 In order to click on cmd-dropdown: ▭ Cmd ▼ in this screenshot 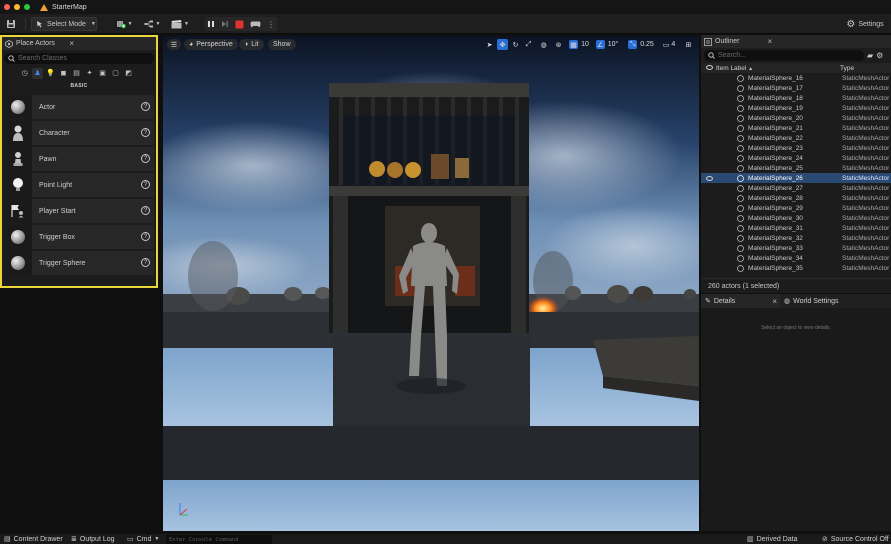, I will do `click(143, 539)`.